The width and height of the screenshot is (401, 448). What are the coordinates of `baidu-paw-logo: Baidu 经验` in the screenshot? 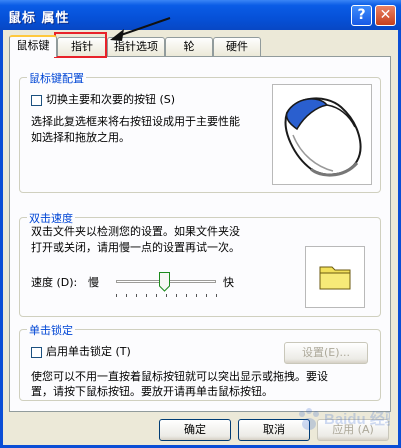 It's located at (350, 419).